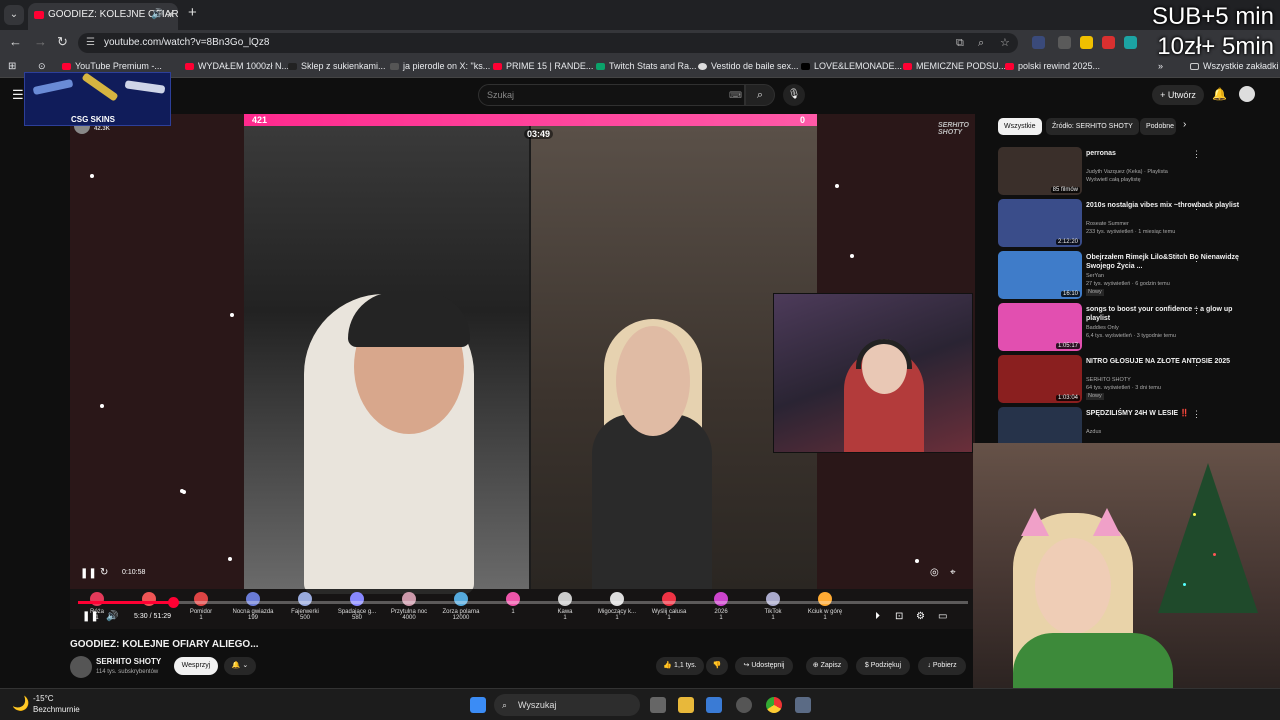  I want to click on all-bookmarks-folder: Wszystkie zakładki, so click(1234, 66).